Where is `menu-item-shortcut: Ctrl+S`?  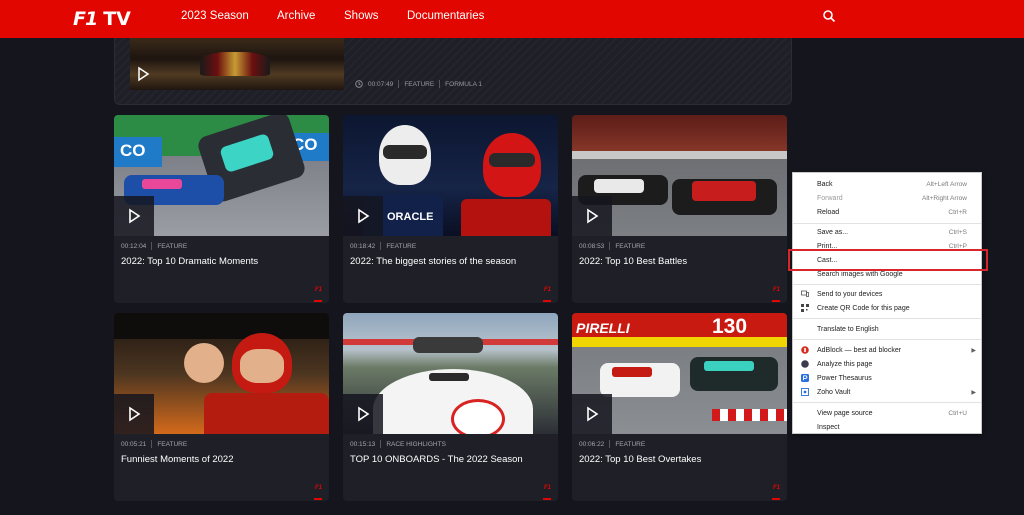
menu-item-shortcut: Ctrl+S is located at coordinates (957, 232).